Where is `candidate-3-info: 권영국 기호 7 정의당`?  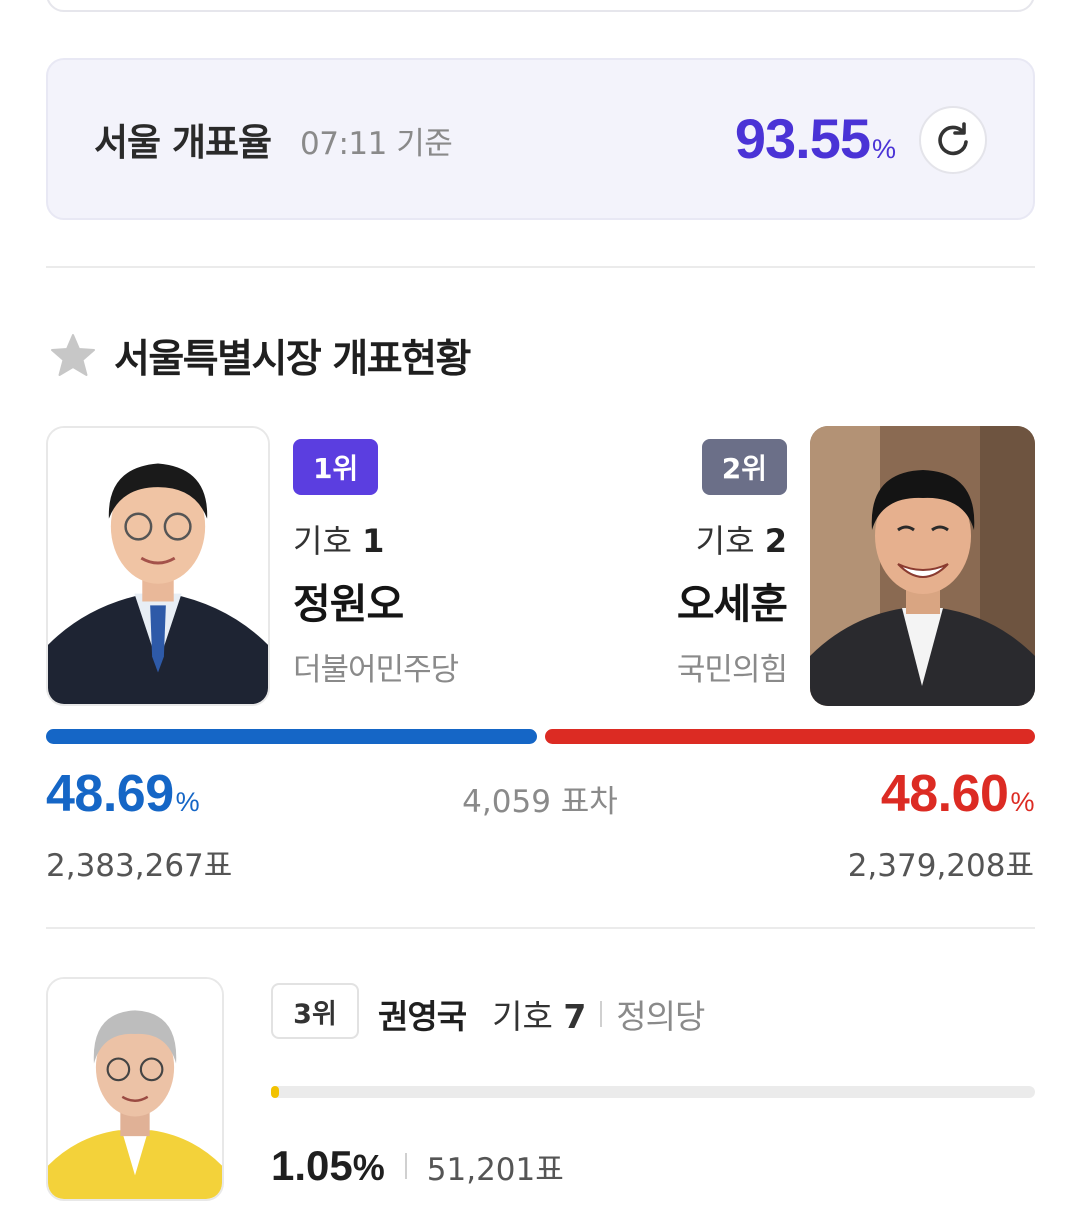
candidate-3-info: 권영국 기호 7 정의당 is located at coordinates (541, 1014).